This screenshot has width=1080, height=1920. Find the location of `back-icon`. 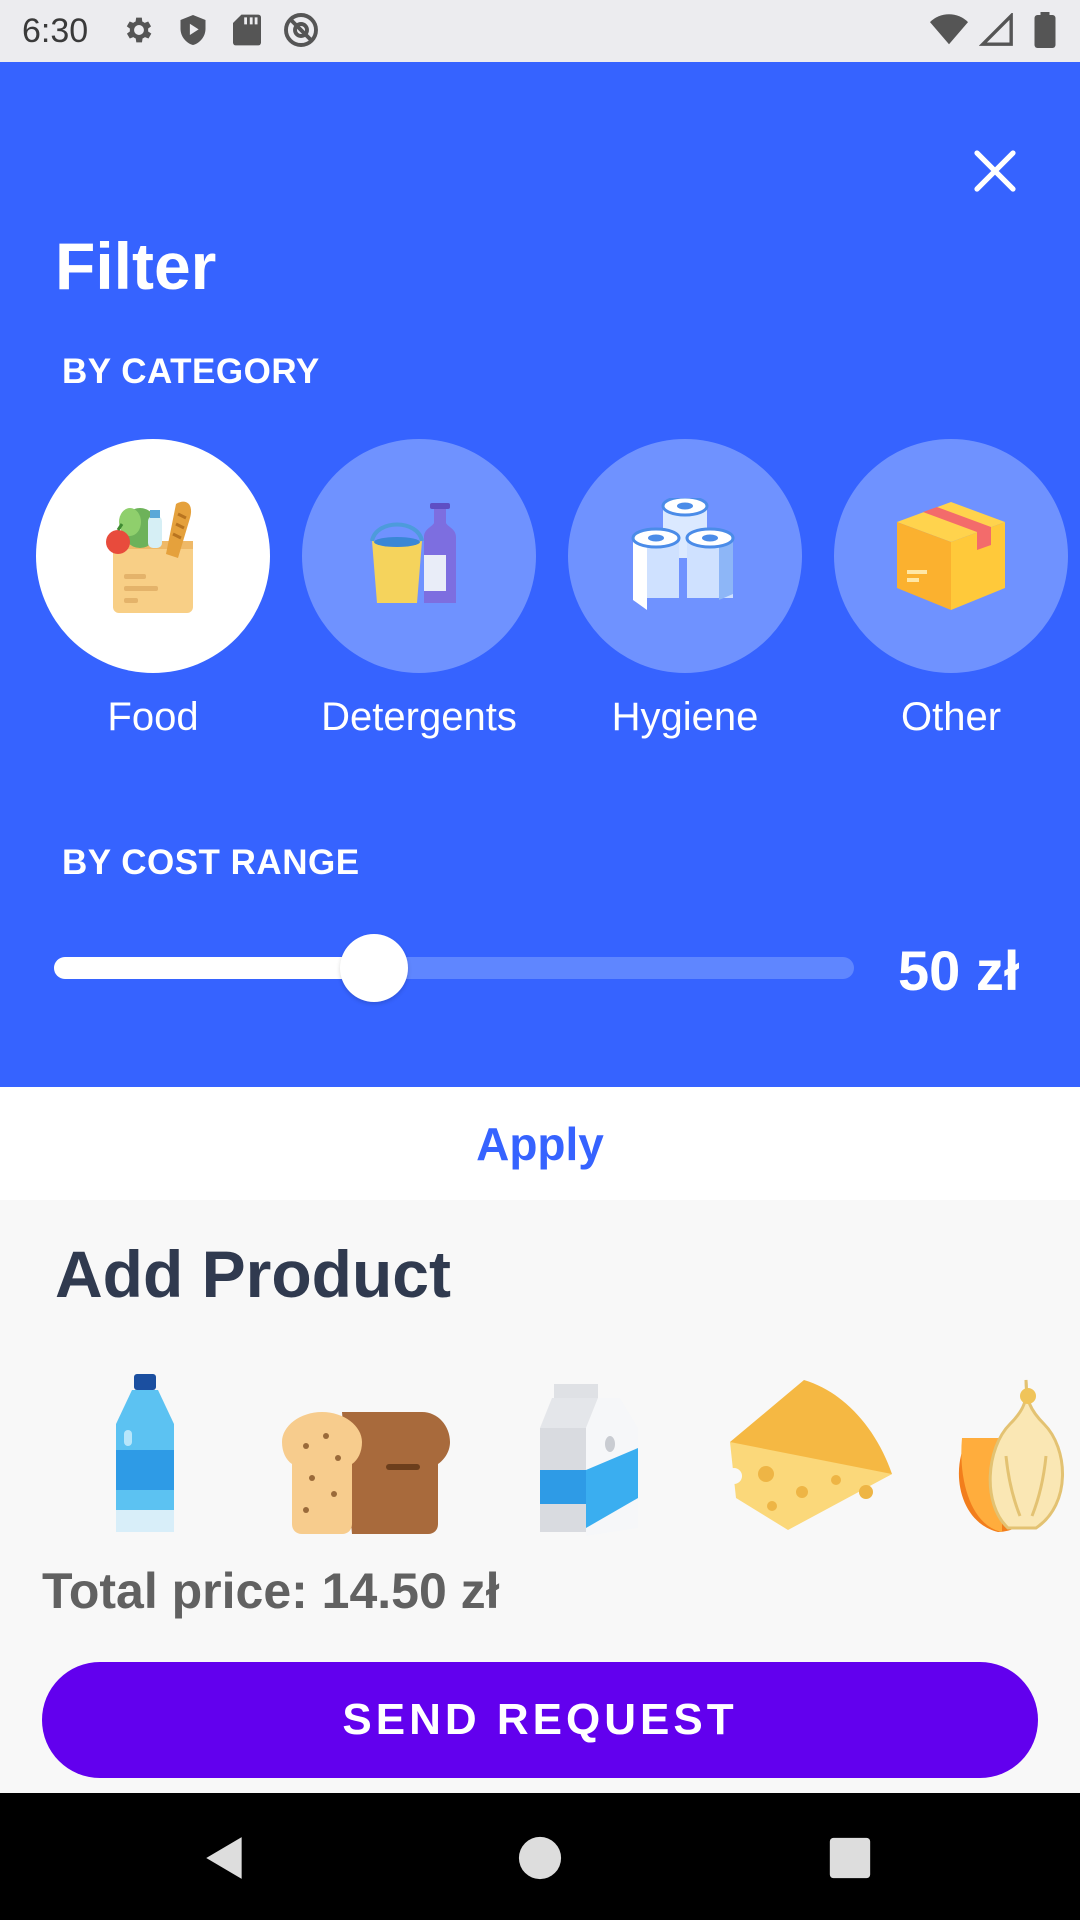

back-icon is located at coordinates (224, 1858).